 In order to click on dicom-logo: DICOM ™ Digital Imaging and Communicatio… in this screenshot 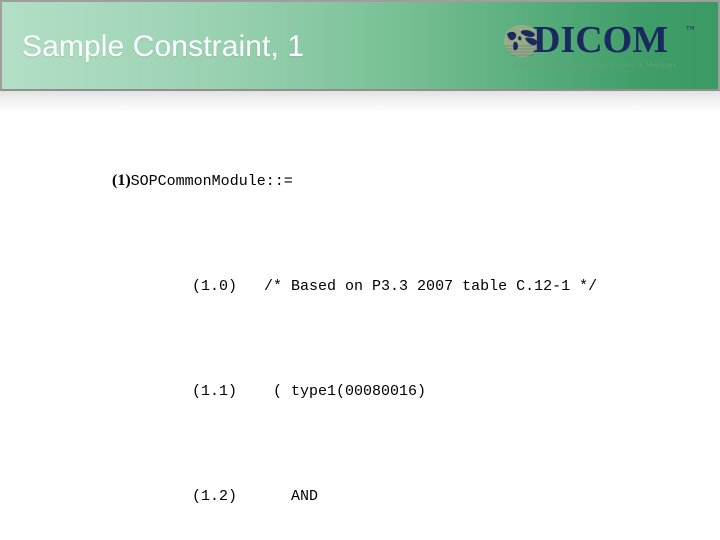, I will do `click(602, 46)`.